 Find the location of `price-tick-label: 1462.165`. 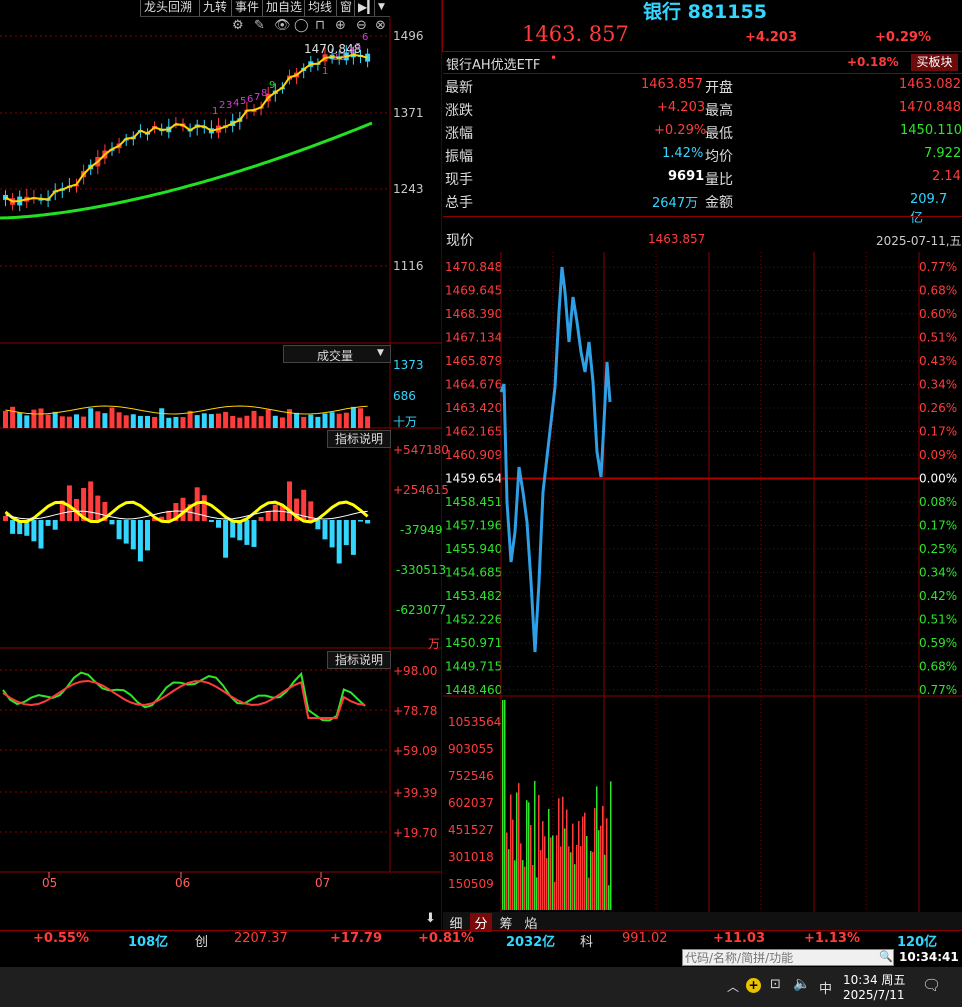

price-tick-label: 1462.165 is located at coordinates (473, 432).